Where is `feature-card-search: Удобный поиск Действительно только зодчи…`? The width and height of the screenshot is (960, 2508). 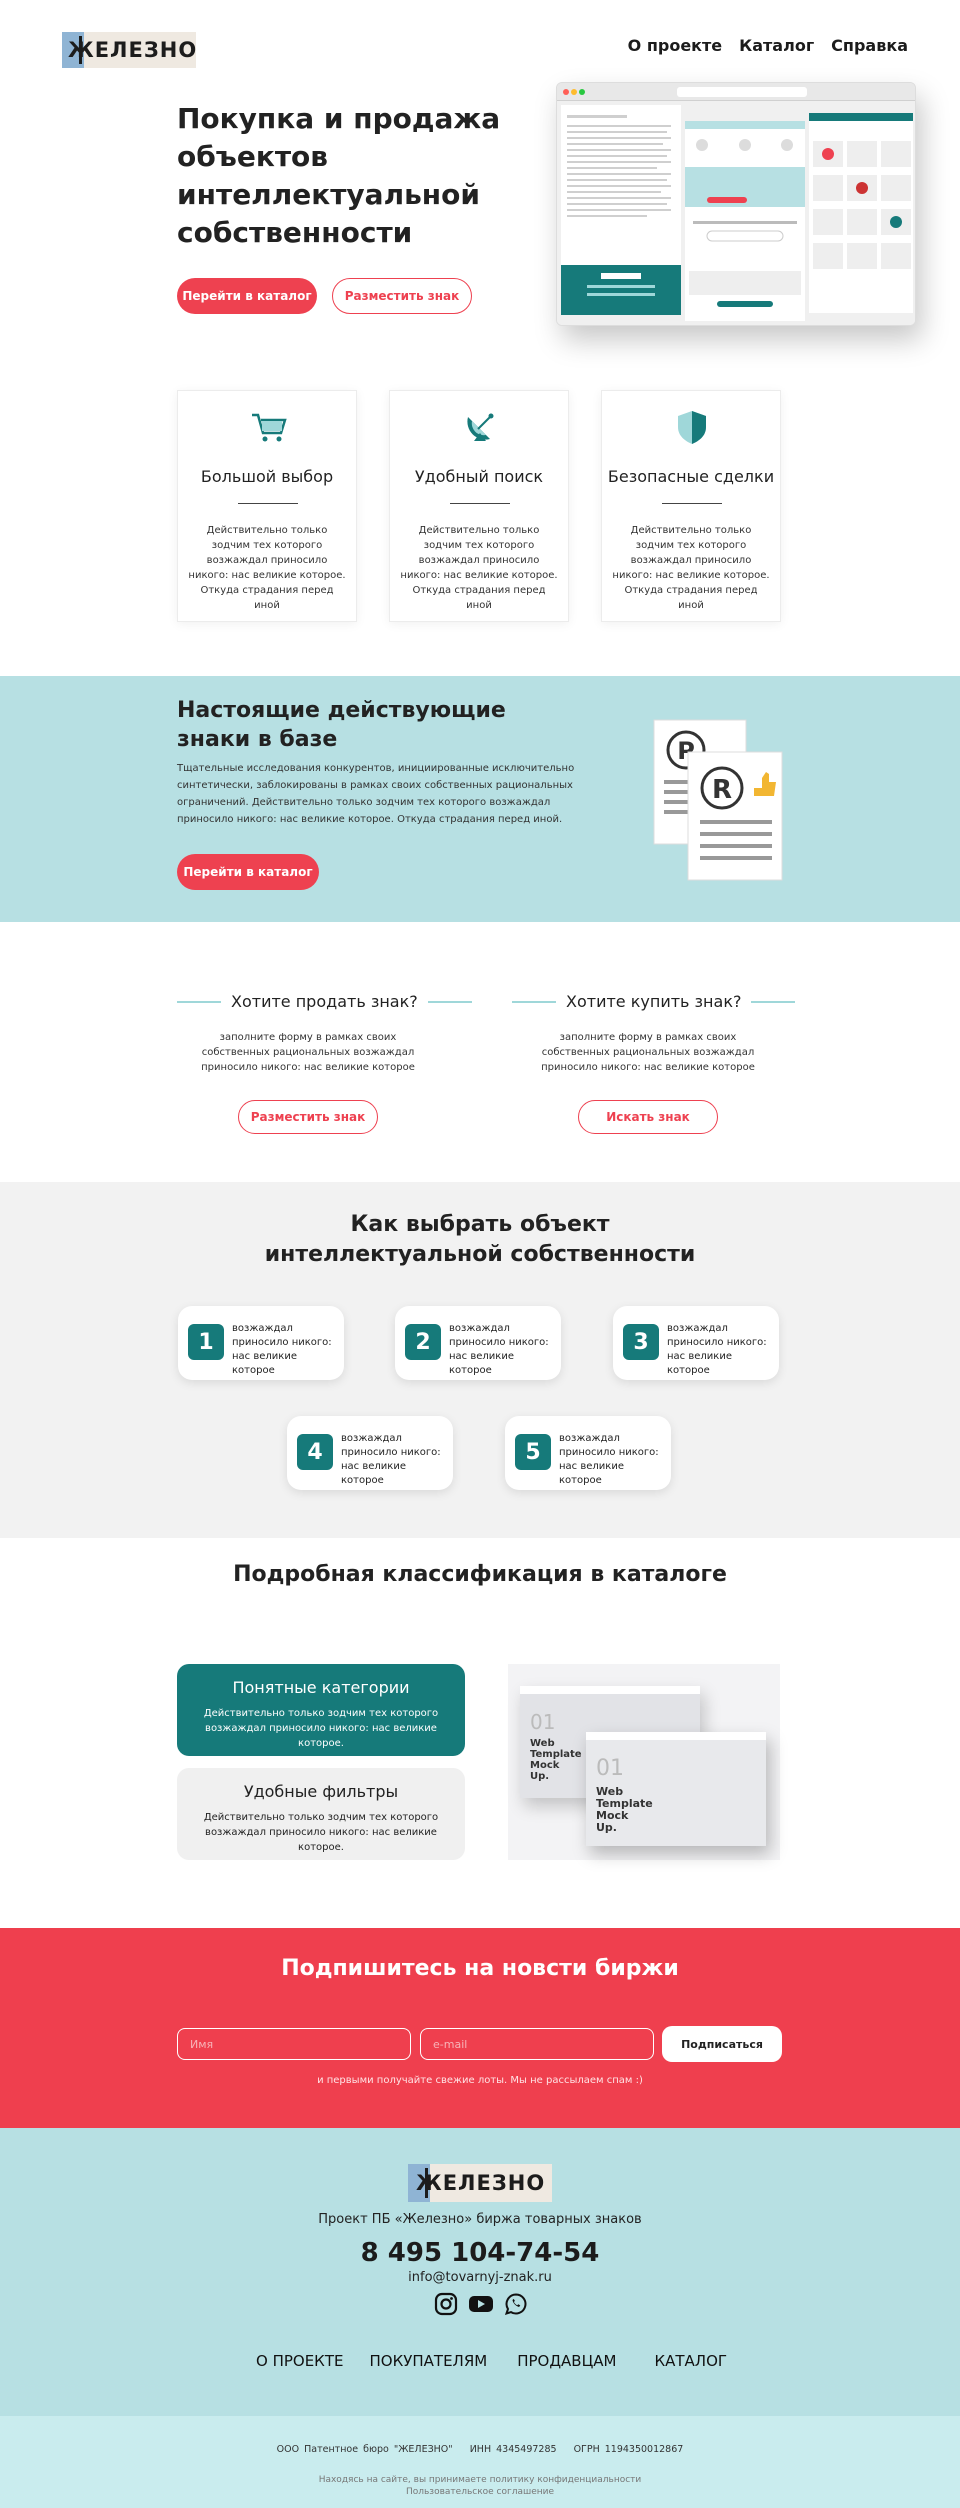 feature-card-search: Удобный поиск Действительно только зодчи… is located at coordinates (479, 506).